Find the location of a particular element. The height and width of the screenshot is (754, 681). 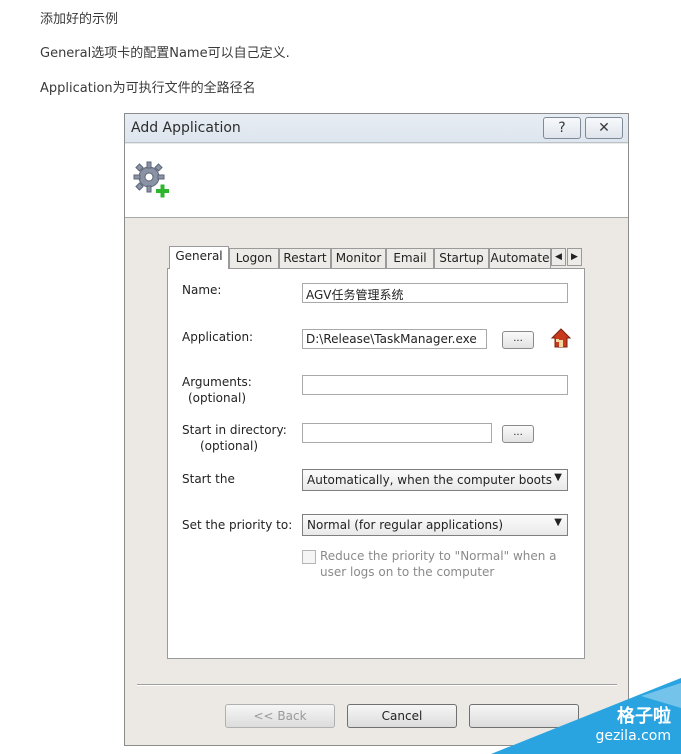

dialog-titlebar: Add Application ? ✕ is located at coordinates (376, 128).